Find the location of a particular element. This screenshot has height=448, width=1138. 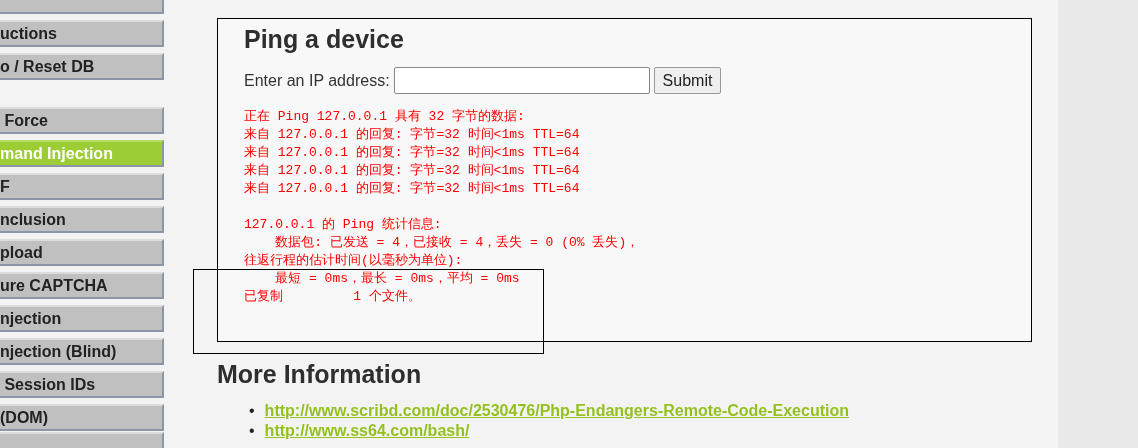

sidebar-item: njection (Blind) is located at coordinates (82, 351).